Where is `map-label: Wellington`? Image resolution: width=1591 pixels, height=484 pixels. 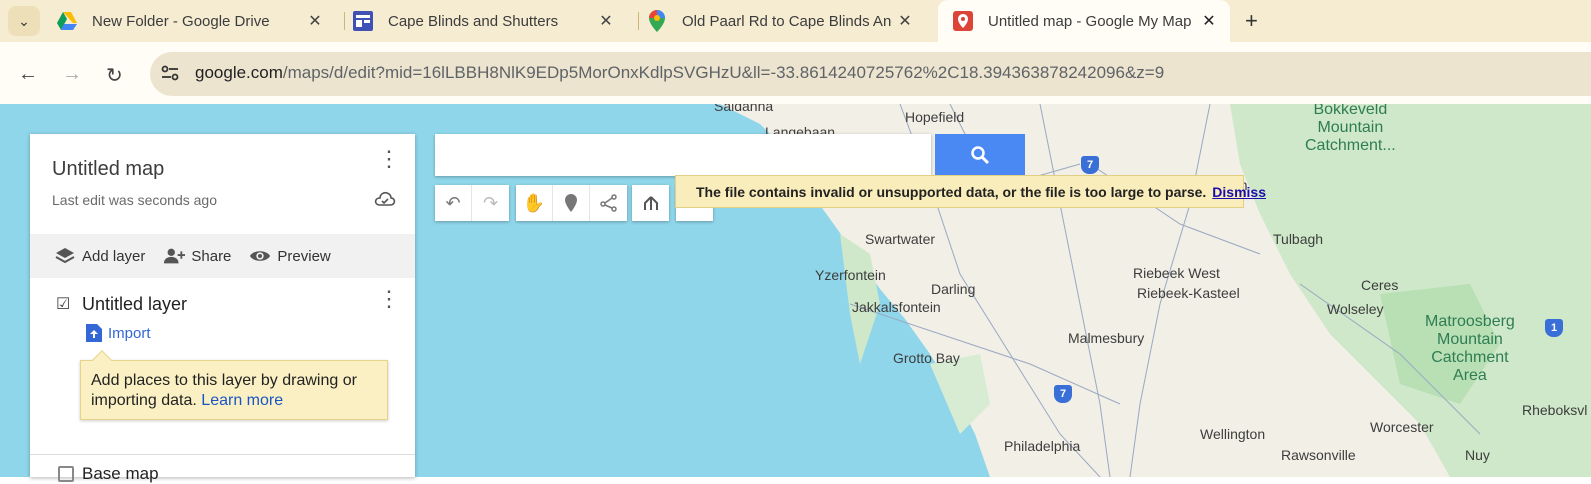
map-label: Wellington is located at coordinates (1233, 434).